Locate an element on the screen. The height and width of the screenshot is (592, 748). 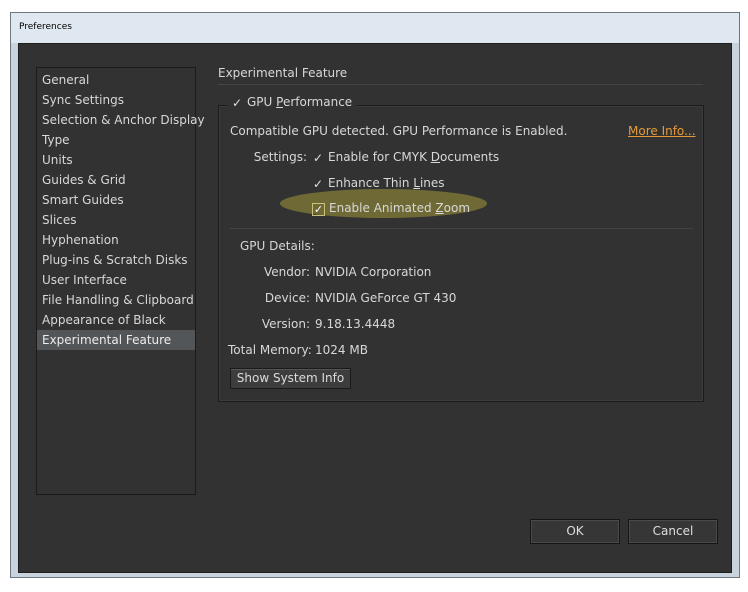
vendor-label: Vendor: is located at coordinates (287, 272).